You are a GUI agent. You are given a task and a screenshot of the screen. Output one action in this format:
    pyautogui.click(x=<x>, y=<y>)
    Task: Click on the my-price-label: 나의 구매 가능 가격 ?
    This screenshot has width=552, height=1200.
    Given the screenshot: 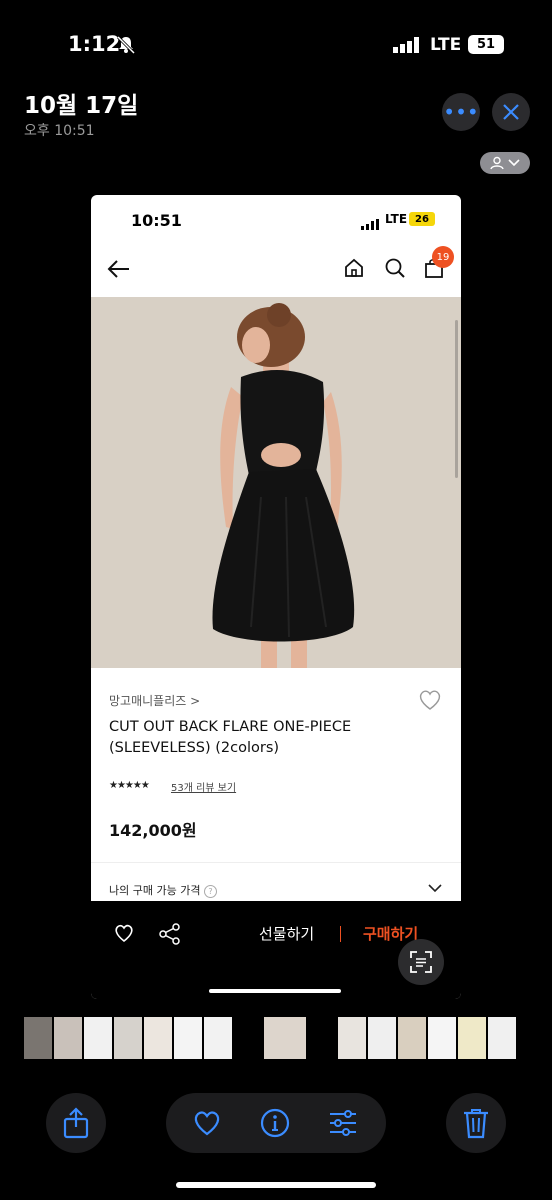 What is the action you would take?
    pyautogui.click(x=163, y=890)
    